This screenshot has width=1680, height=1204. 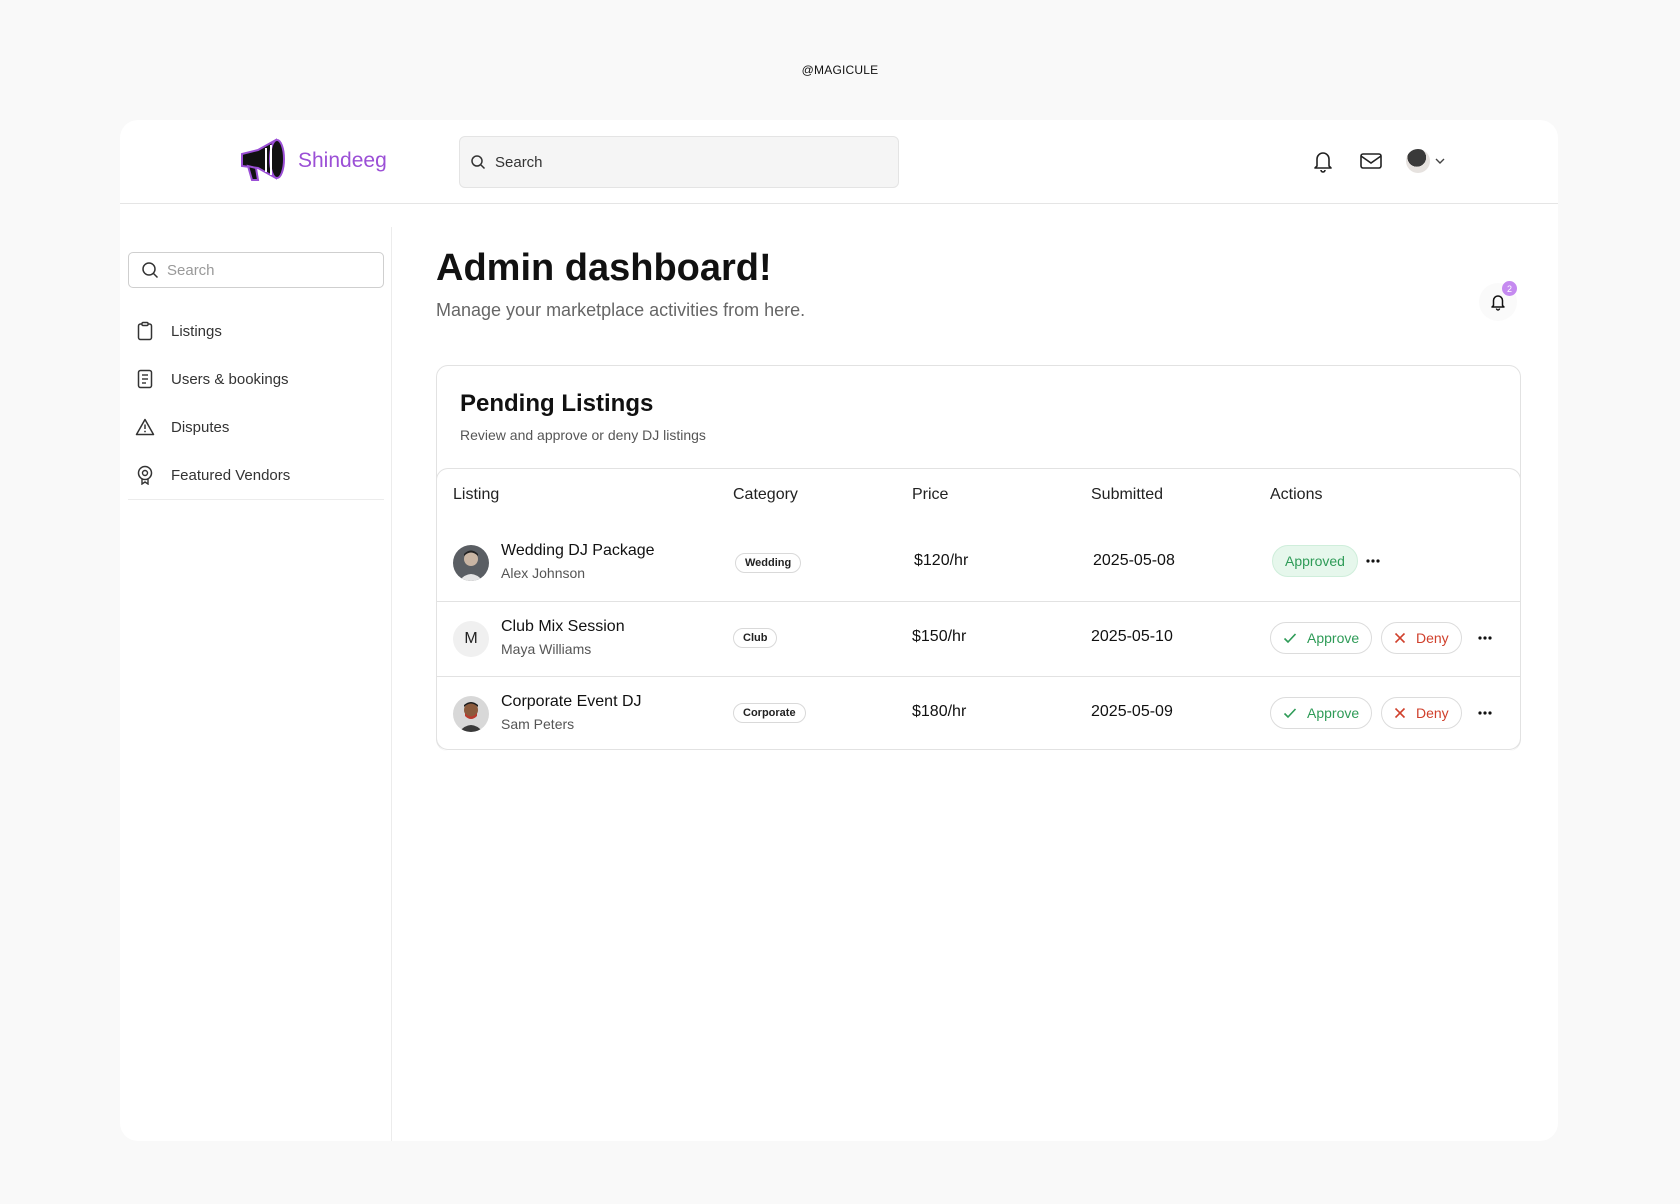 What do you see at coordinates (563, 627) in the screenshot?
I see `listing-name: Club Mix Session` at bounding box center [563, 627].